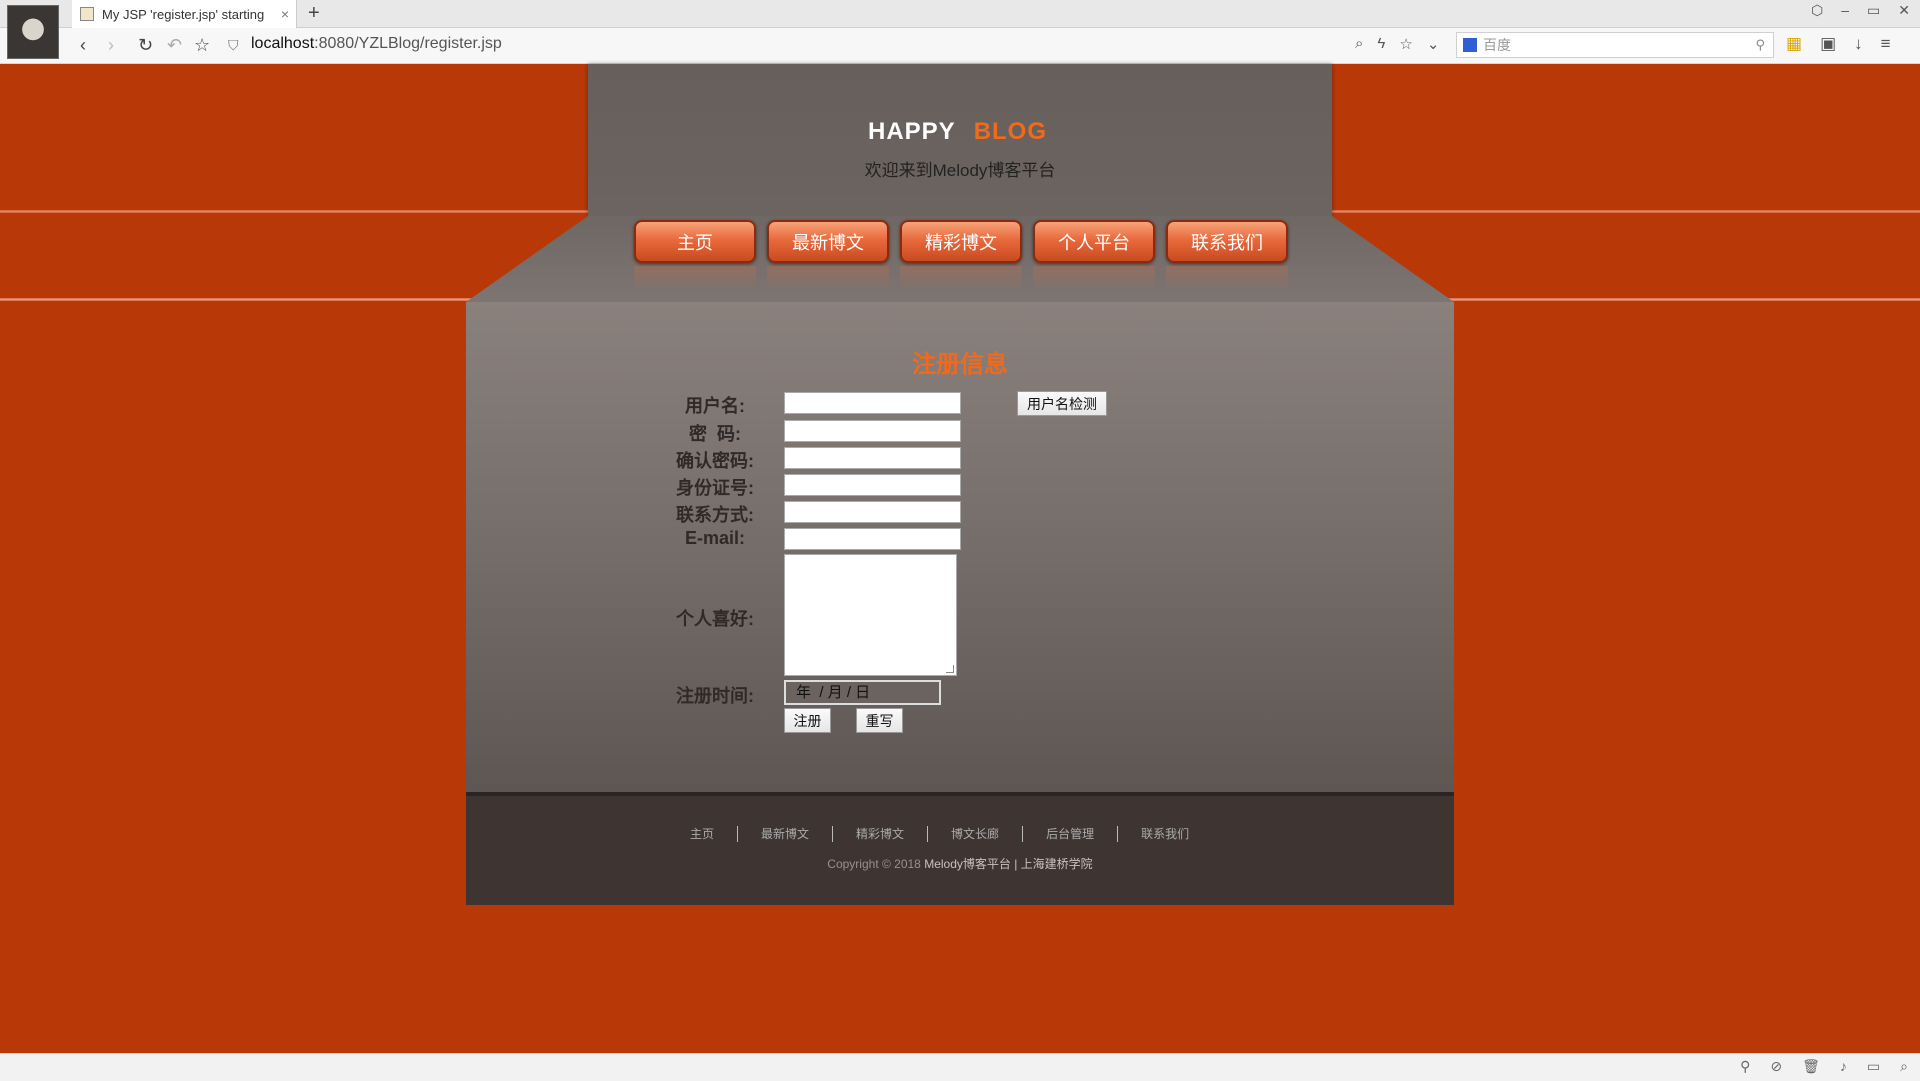  What do you see at coordinates (1497, 45) in the screenshot?
I see `search-placeholder: 百度` at bounding box center [1497, 45].